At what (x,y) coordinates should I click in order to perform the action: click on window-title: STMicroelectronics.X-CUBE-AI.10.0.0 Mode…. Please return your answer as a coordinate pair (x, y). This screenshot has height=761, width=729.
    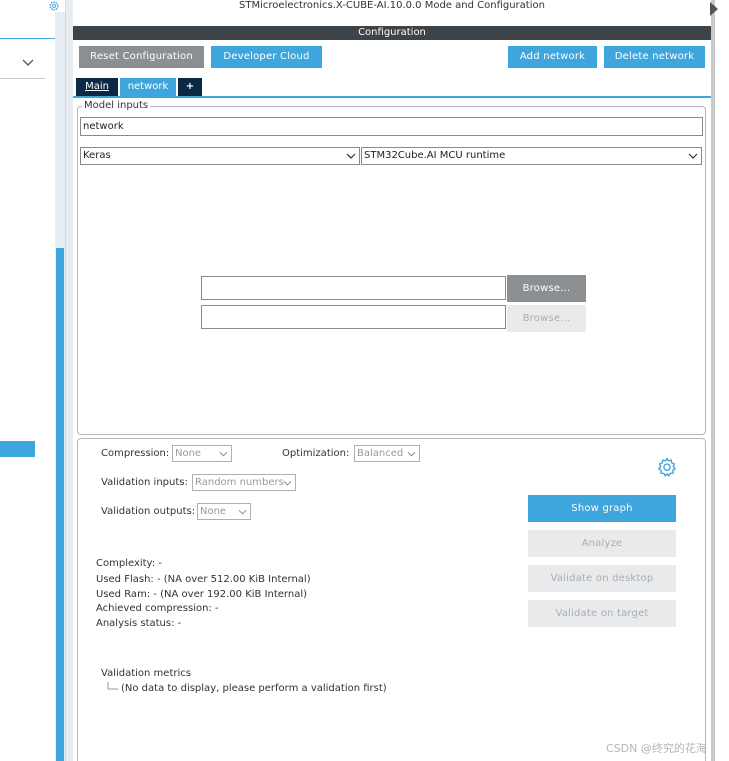
    Looking at the image, I should click on (392, 5).